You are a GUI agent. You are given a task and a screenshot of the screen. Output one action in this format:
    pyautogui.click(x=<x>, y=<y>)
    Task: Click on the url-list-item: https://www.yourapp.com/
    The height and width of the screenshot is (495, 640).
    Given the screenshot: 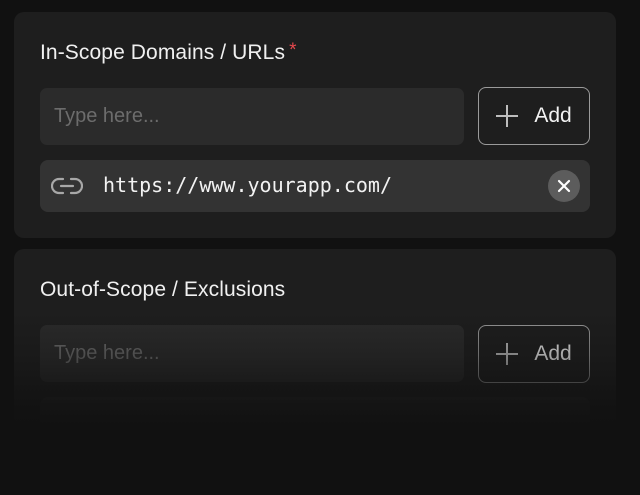 What is the action you would take?
    pyautogui.click(x=315, y=186)
    